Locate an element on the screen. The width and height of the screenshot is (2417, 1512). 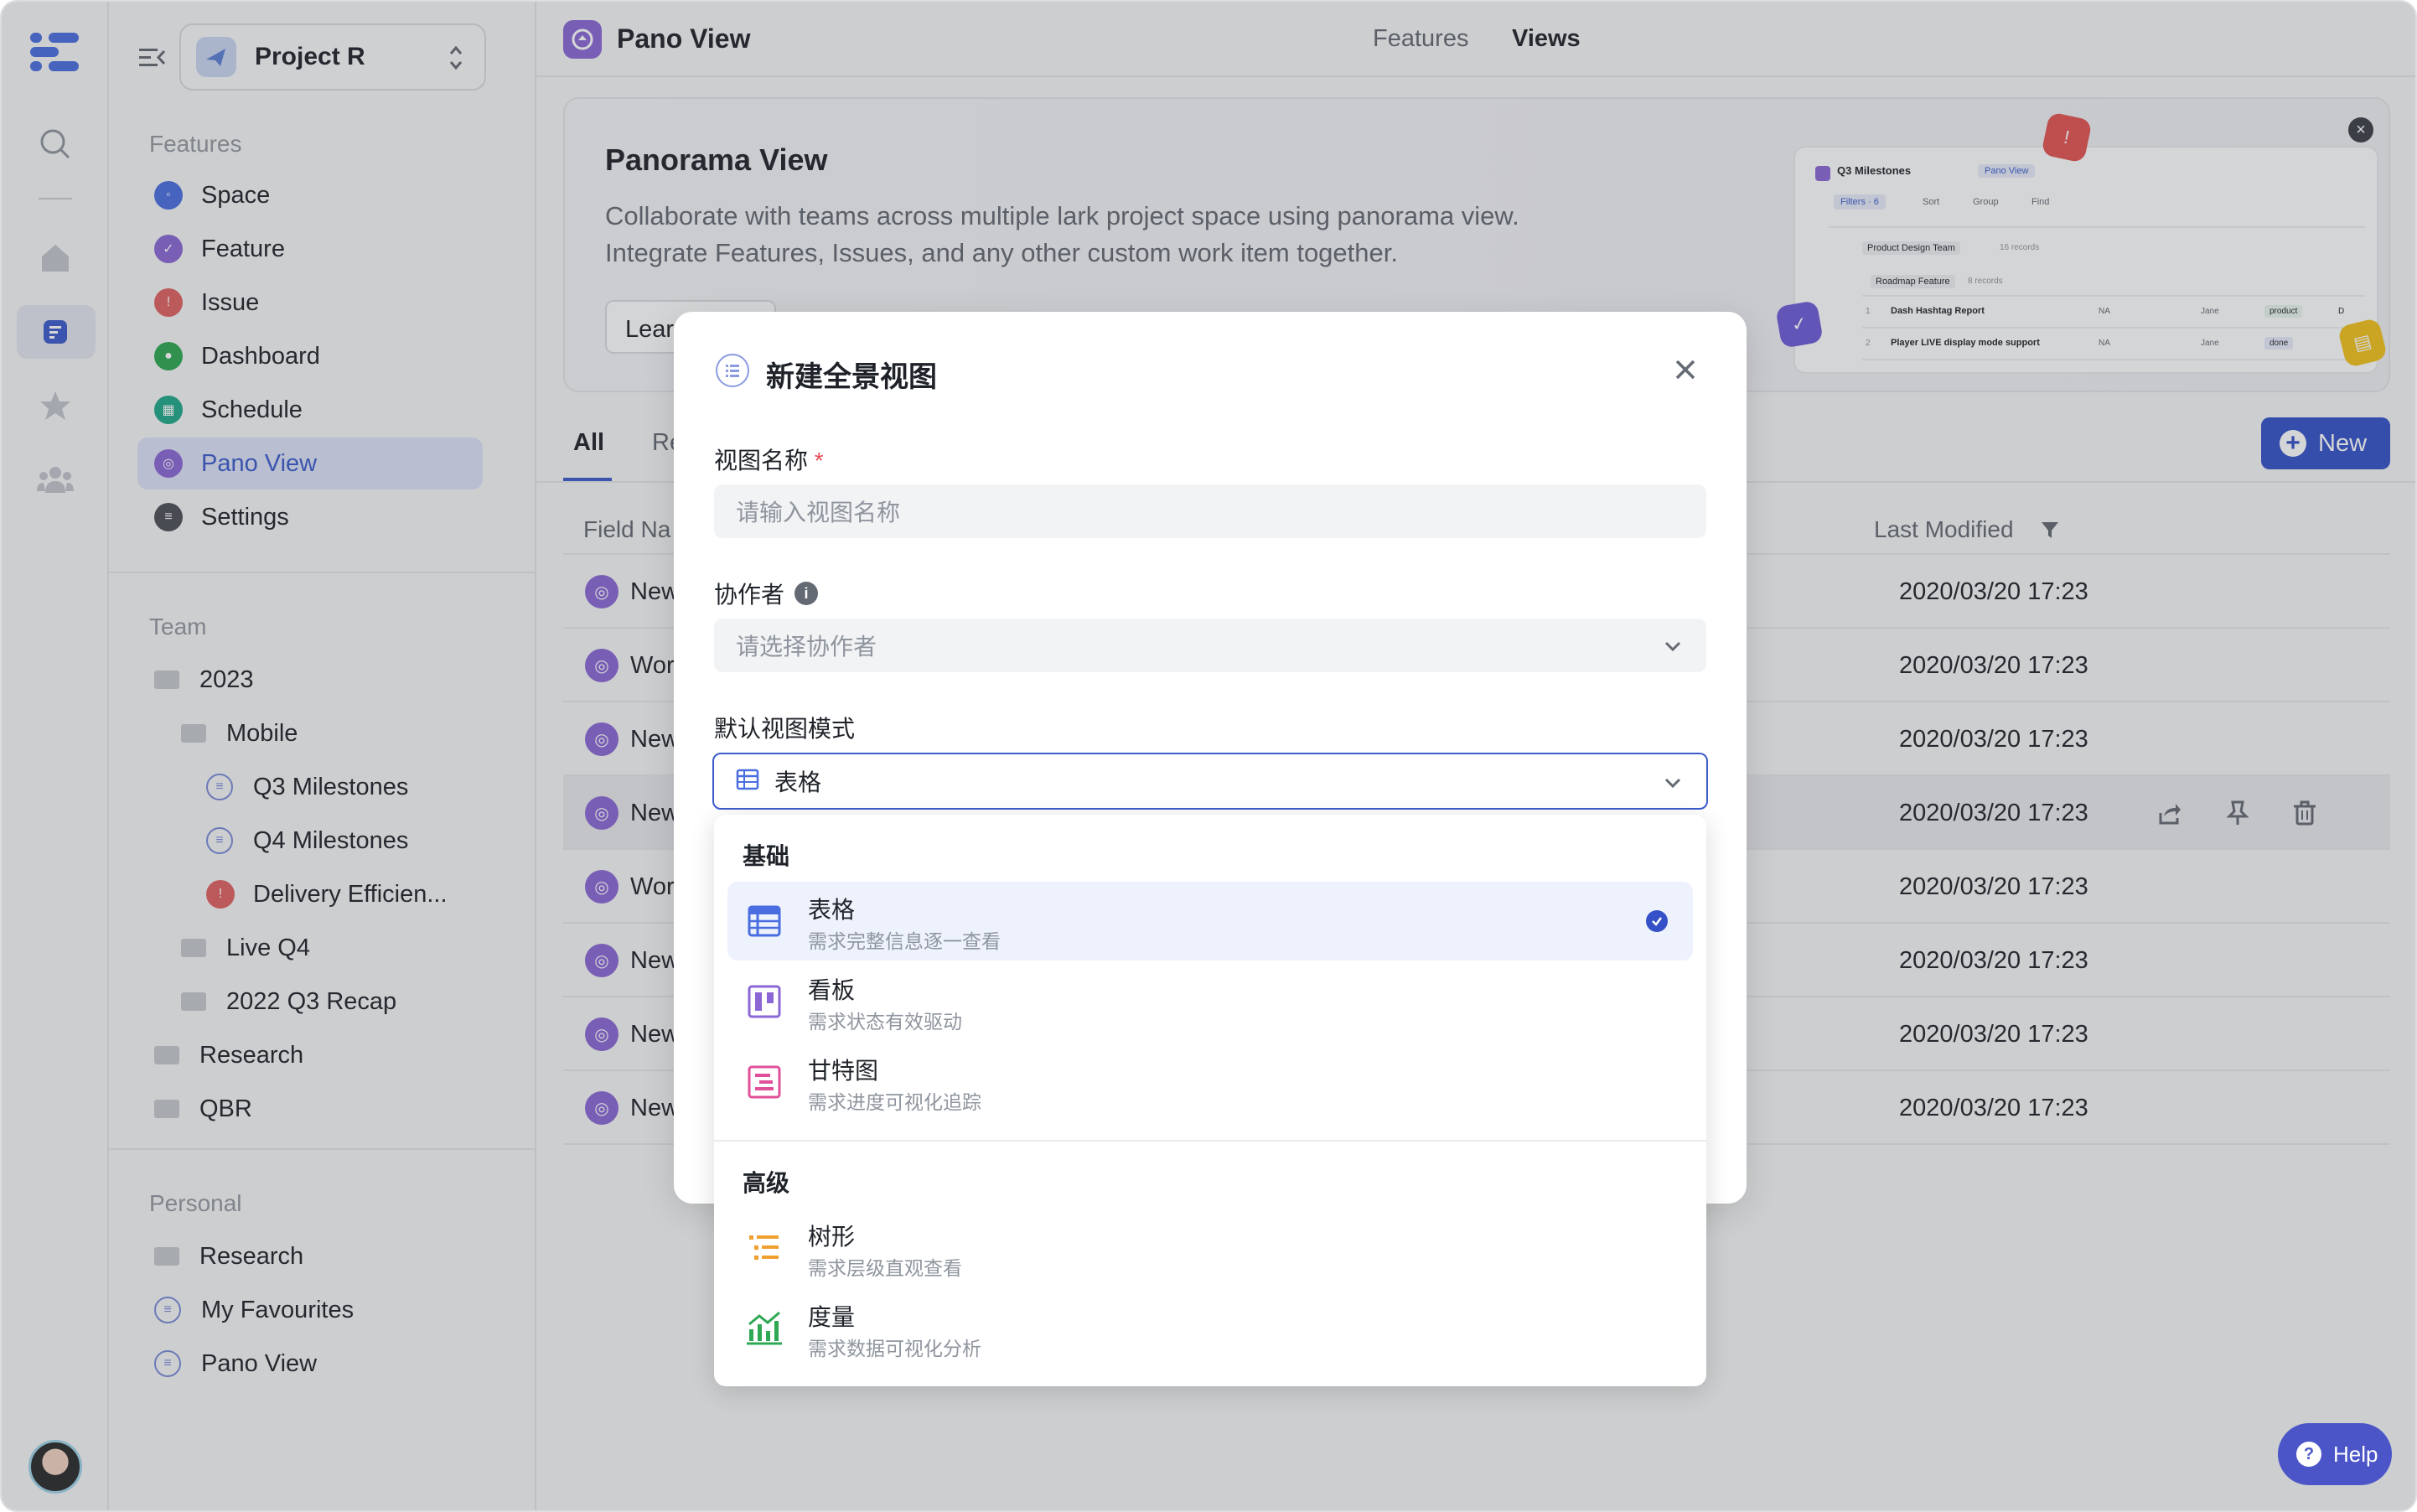
option-title: 度量 is located at coordinates (832, 1317).